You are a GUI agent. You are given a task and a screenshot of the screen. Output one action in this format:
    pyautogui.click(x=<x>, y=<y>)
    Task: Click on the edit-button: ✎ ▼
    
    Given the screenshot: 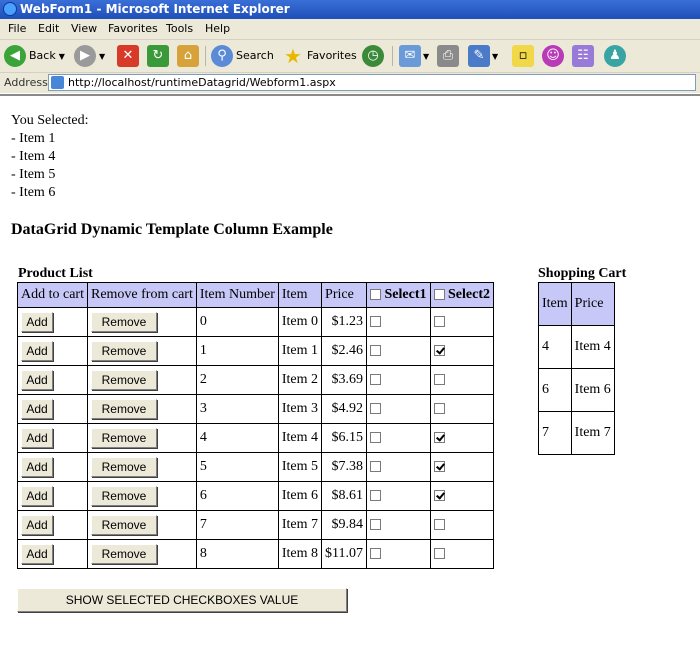 What is the action you would take?
    pyautogui.click(x=483, y=56)
    